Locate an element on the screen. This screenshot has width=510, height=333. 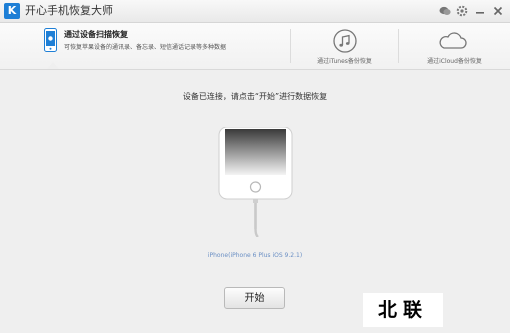
tab-itunes-backup: 通过iTunes备份恢复 is located at coordinates (344, 46).